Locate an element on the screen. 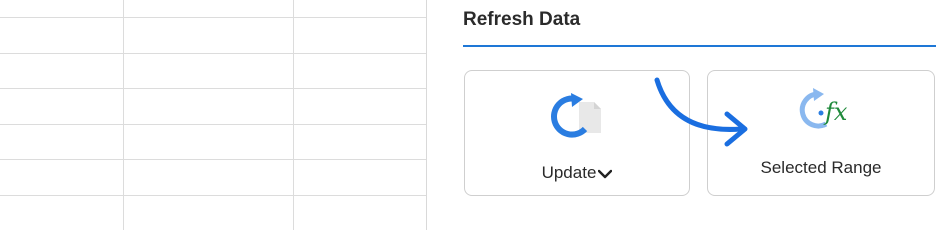 The image size is (952, 240). refresh-formula-icon: fx is located at coordinates (823, 108).